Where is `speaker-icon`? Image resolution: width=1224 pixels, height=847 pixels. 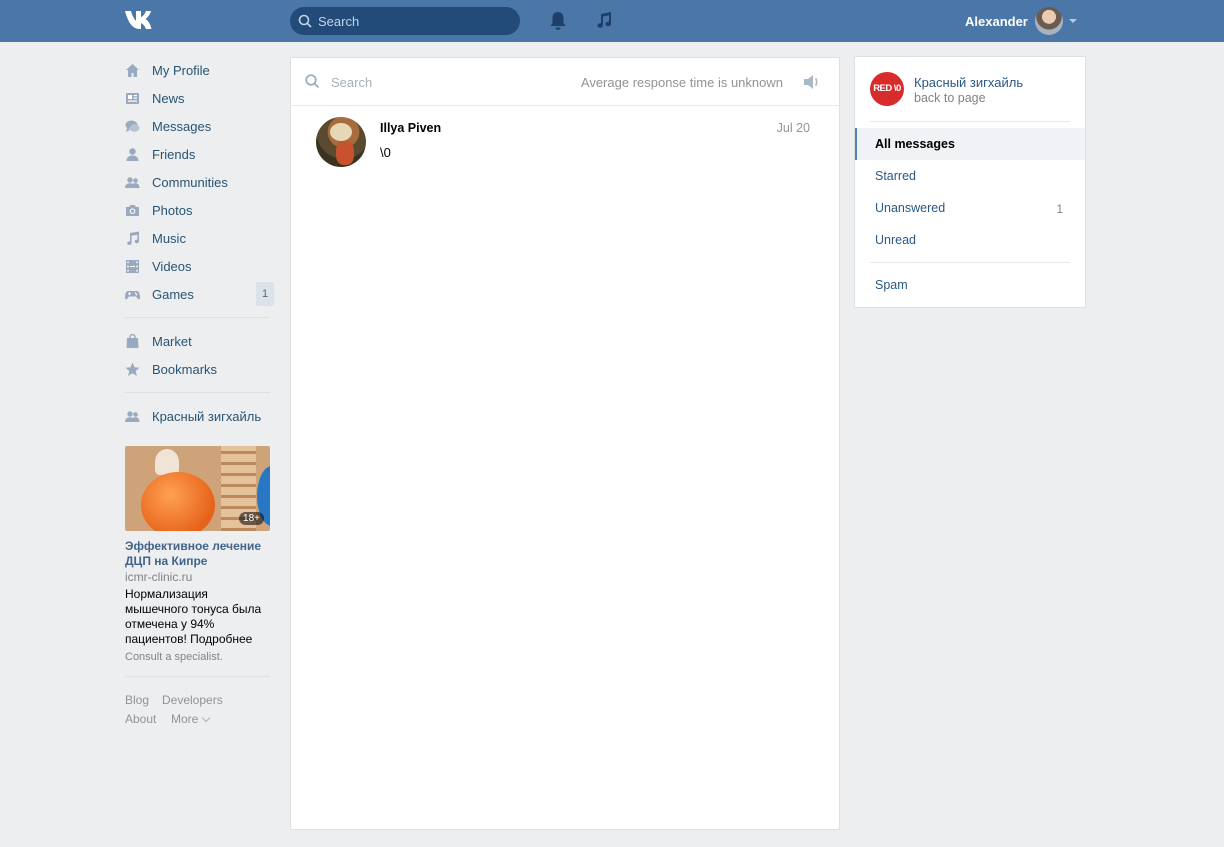 speaker-icon is located at coordinates (812, 82).